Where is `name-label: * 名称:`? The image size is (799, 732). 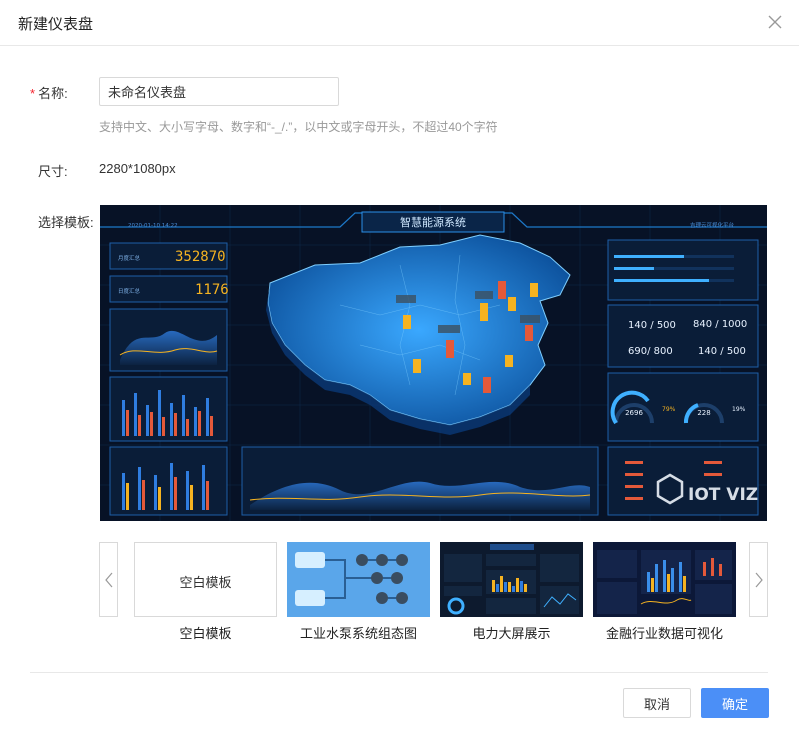 name-label: * 名称: is located at coordinates (49, 92).